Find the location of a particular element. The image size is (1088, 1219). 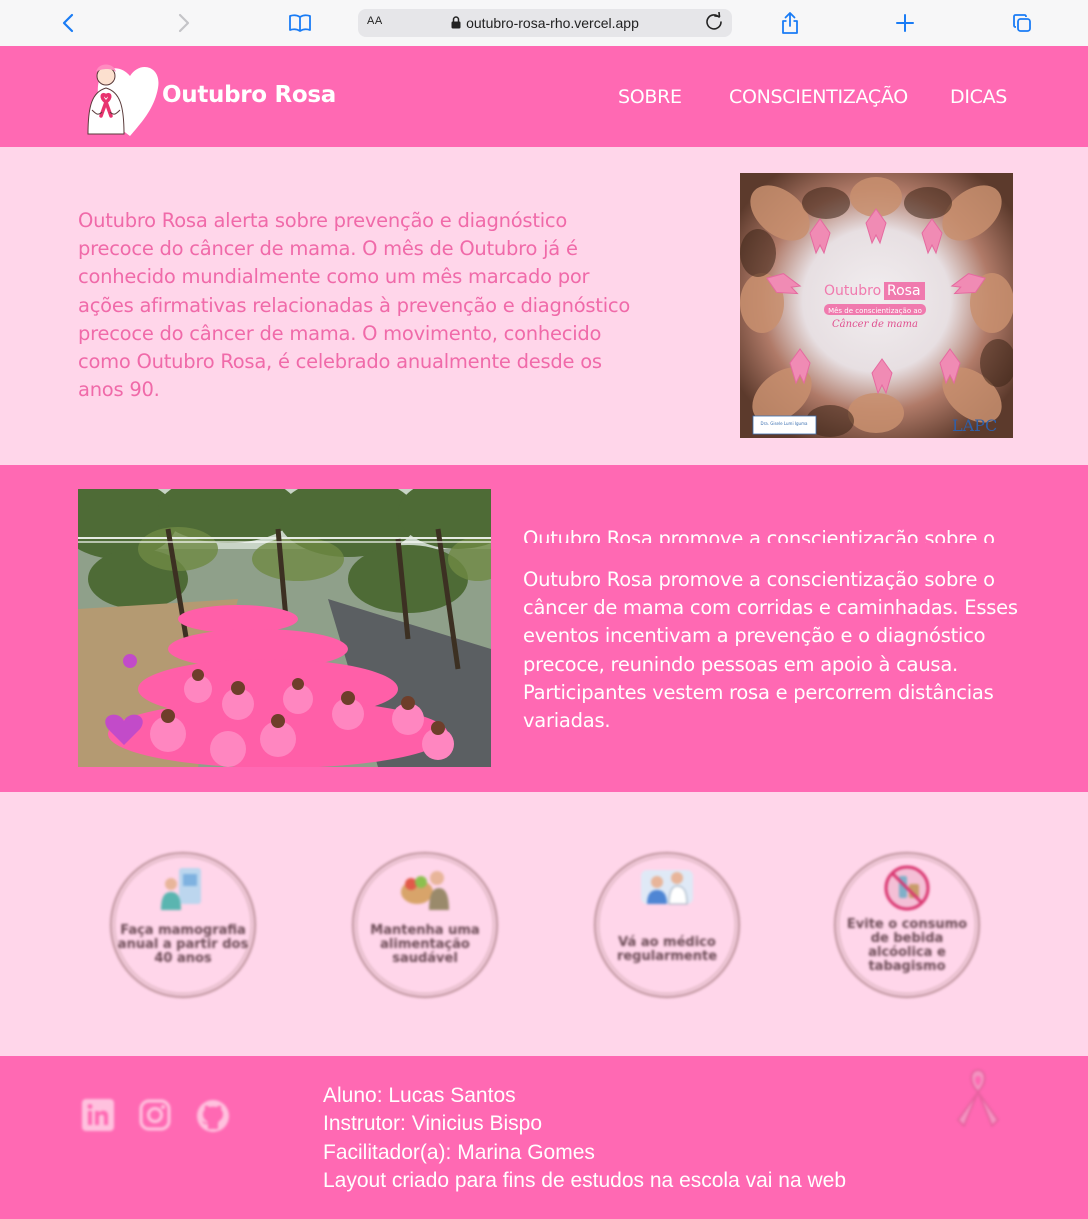

chevron-left-icon is located at coordinates (68, 23).